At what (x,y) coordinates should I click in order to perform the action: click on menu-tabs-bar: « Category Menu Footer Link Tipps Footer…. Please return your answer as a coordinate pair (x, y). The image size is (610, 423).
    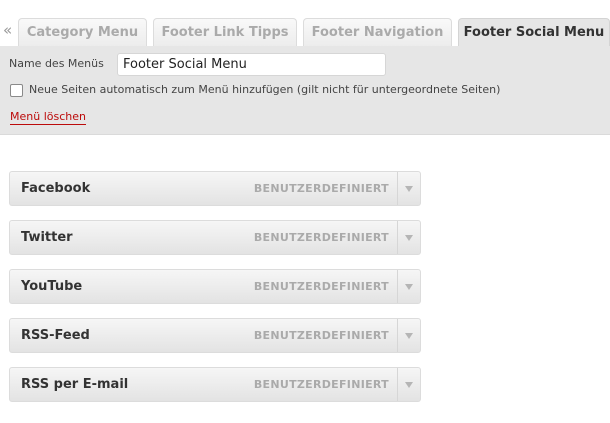
    Looking at the image, I should click on (305, 24).